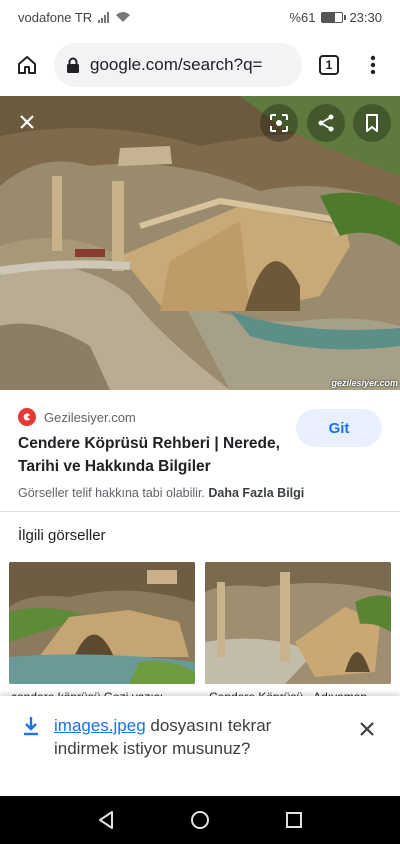  Describe the element at coordinates (100, 725) in the screenshot. I see `download-file-link: images.jpeg` at that location.